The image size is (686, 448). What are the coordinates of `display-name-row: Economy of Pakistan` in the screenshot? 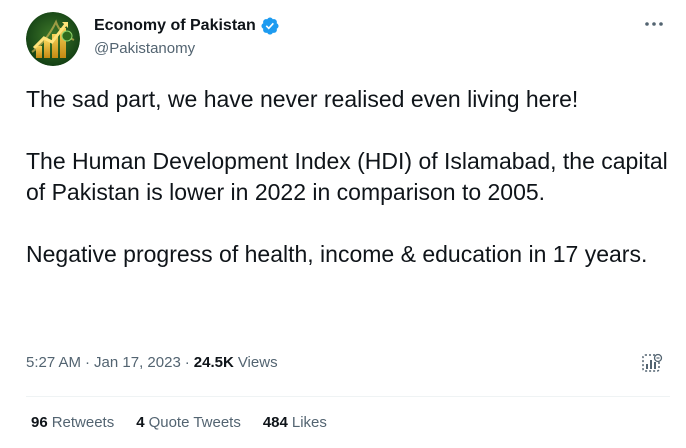 It's located at (187, 26).